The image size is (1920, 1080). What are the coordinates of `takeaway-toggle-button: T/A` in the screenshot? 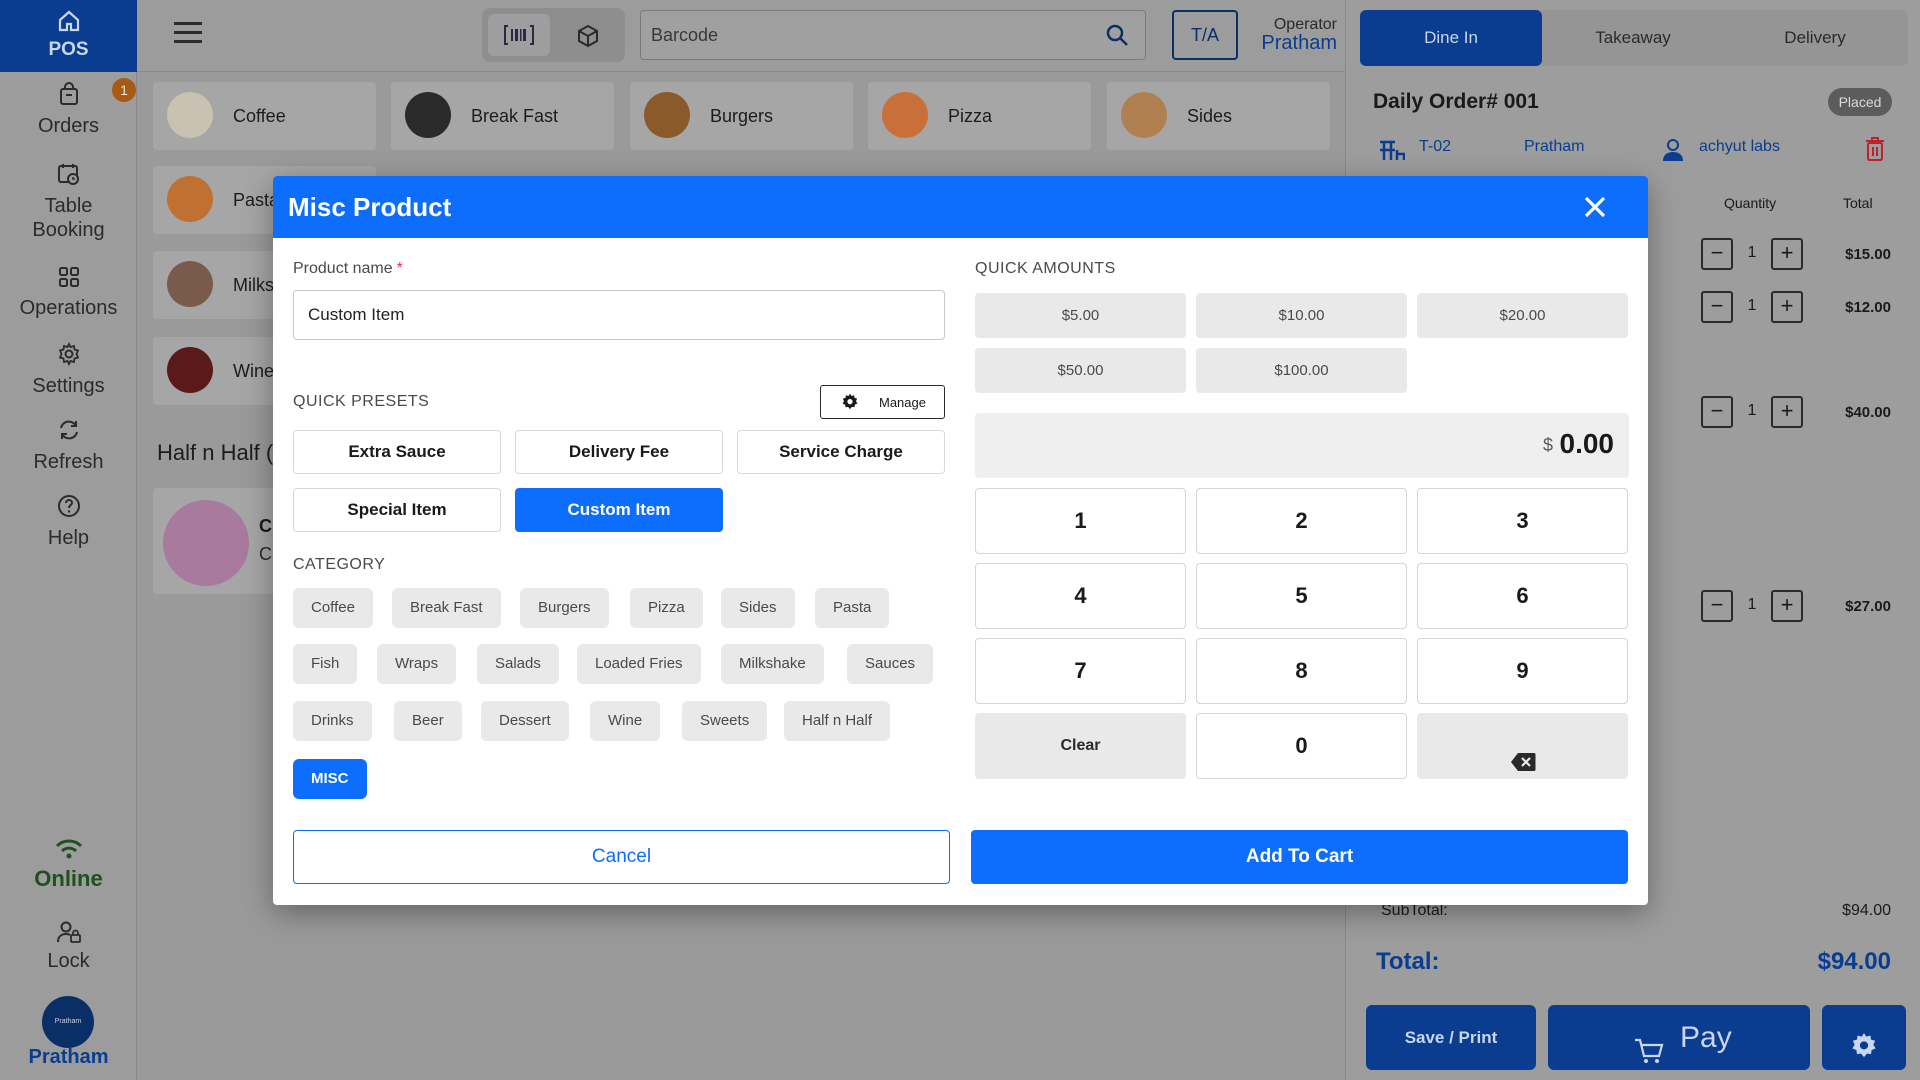 It's located at (1205, 35).